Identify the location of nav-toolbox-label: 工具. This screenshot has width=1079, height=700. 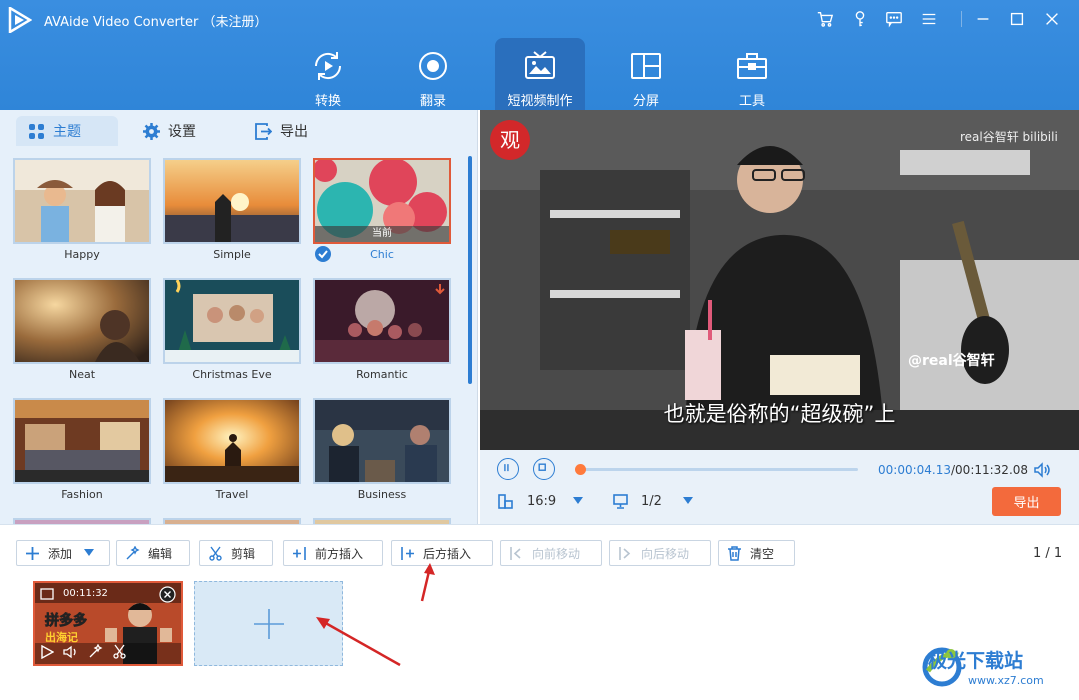
(751, 101).